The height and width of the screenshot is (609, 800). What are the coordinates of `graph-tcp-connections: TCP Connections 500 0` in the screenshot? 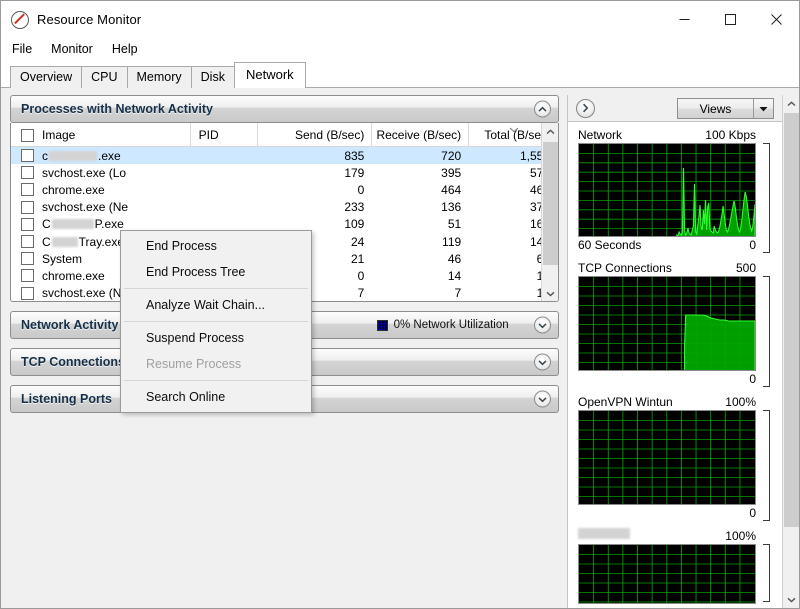 It's located at (675, 323).